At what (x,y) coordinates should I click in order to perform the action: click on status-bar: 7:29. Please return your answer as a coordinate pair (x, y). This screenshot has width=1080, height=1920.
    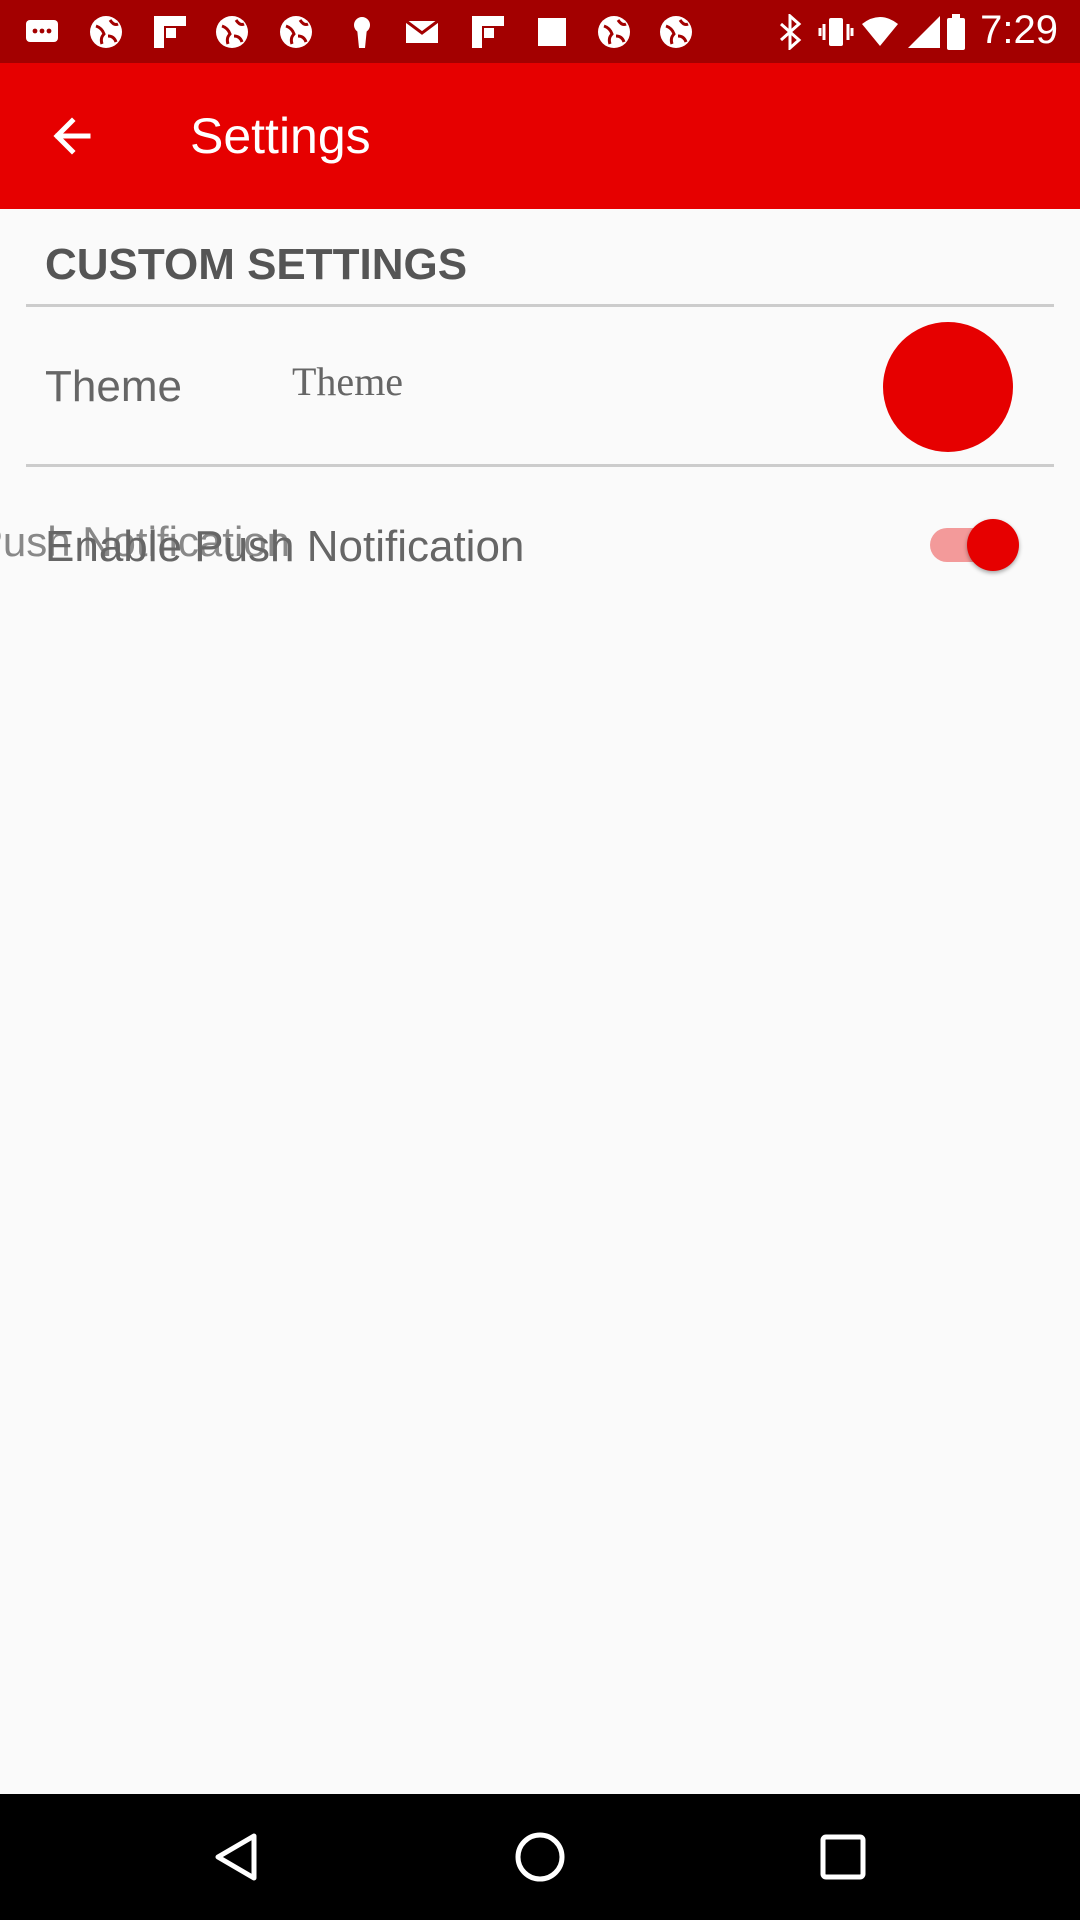
    Looking at the image, I should click on (540, 31).